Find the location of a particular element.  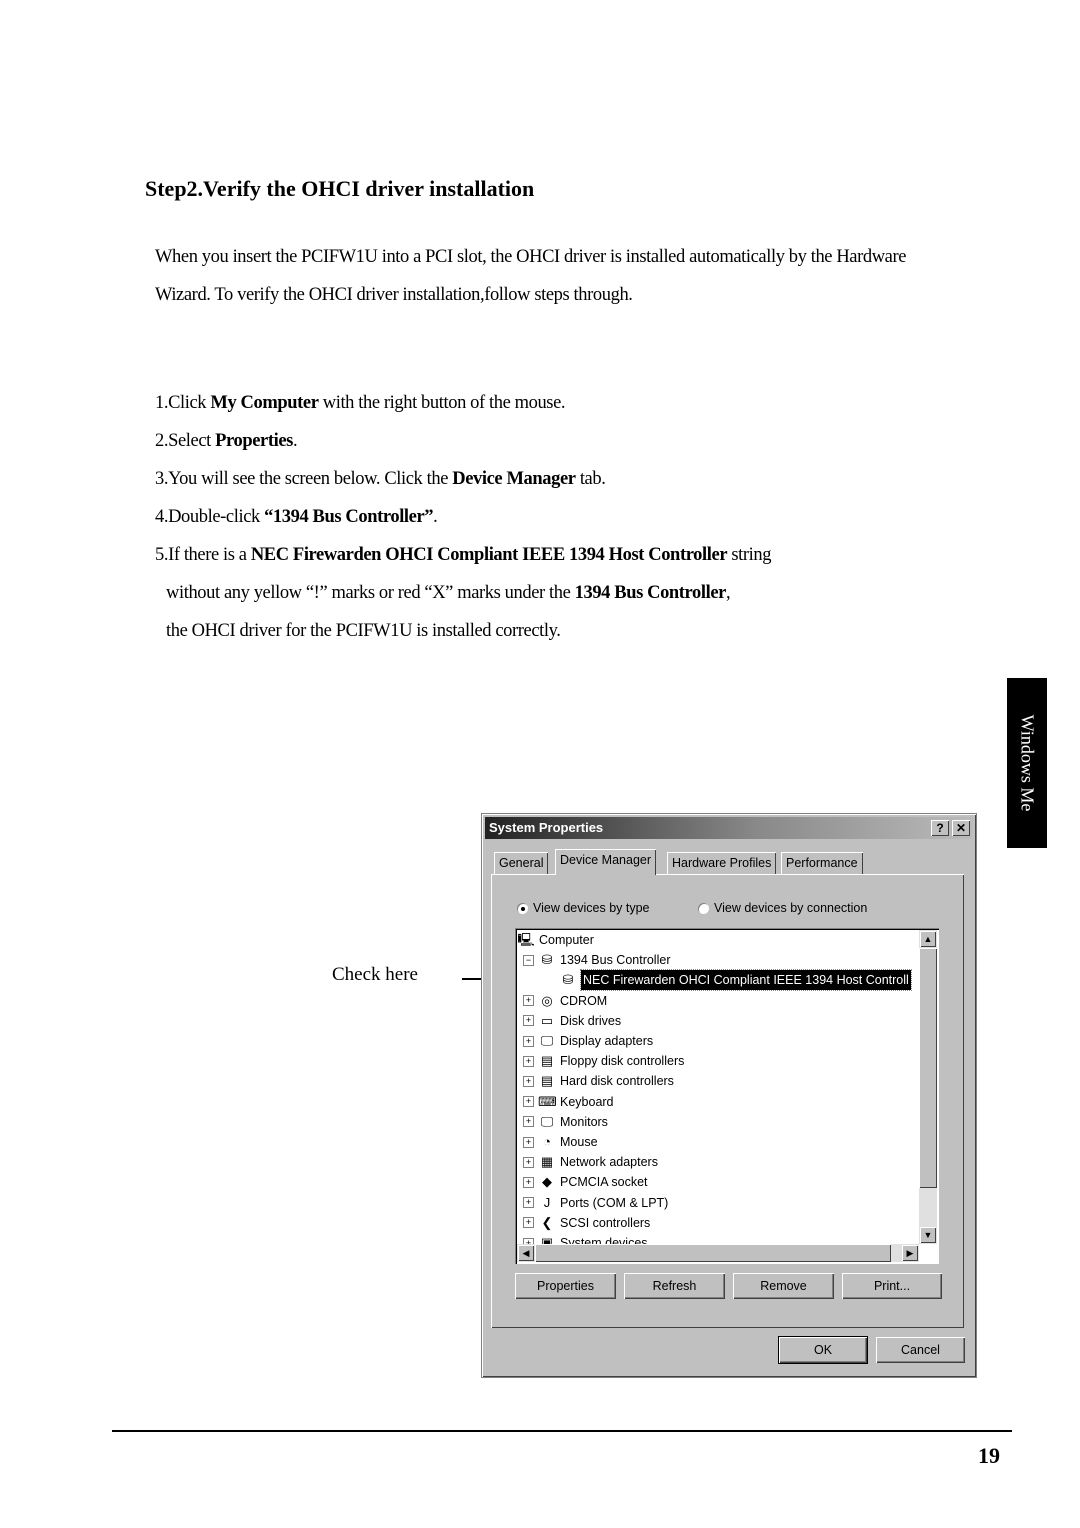

collapse-icon: − is located at coordinates (528, 960).